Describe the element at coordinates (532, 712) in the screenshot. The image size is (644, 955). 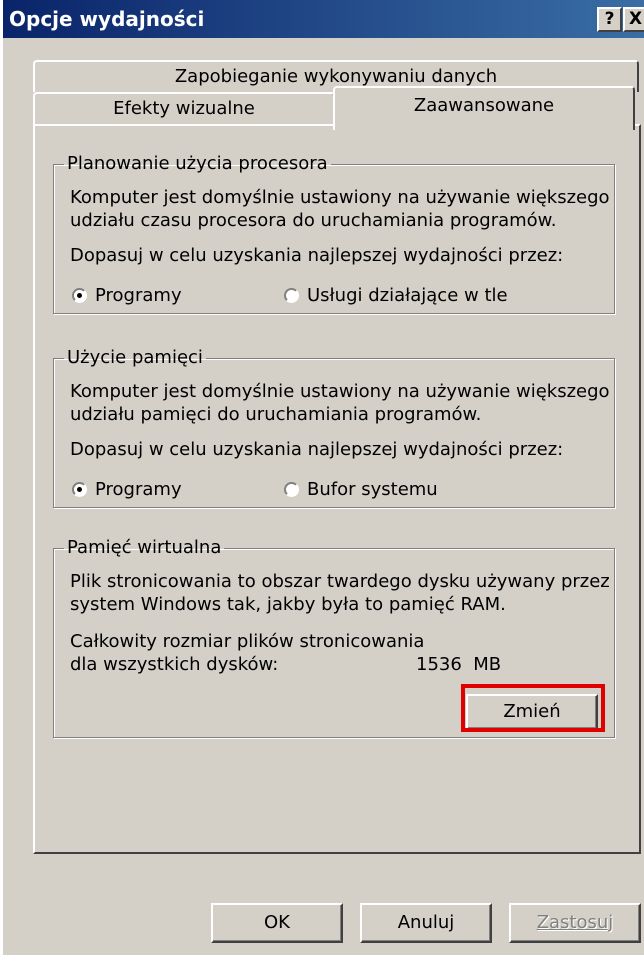
I see `change-virtual-memory-button: Zmień` at that location.